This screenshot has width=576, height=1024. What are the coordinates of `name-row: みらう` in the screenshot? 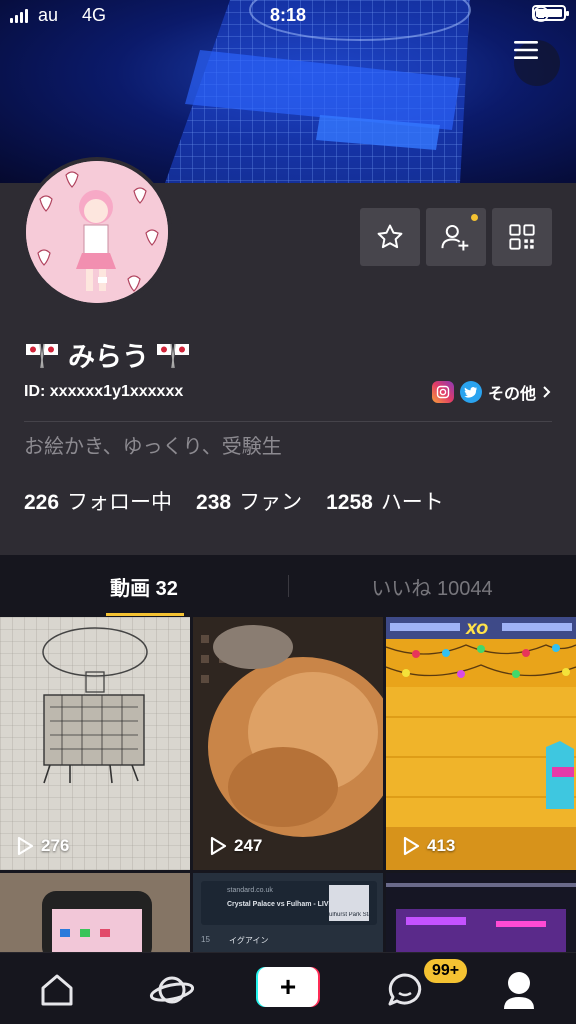 It's located at (108, 354).